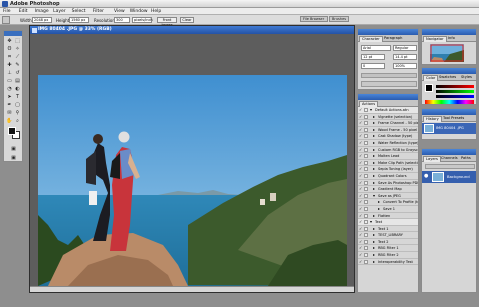  What do you see at coordinates (426, 176) in the screenshot?
I see `eye-icon: ●` at bounding box center [426, 176].